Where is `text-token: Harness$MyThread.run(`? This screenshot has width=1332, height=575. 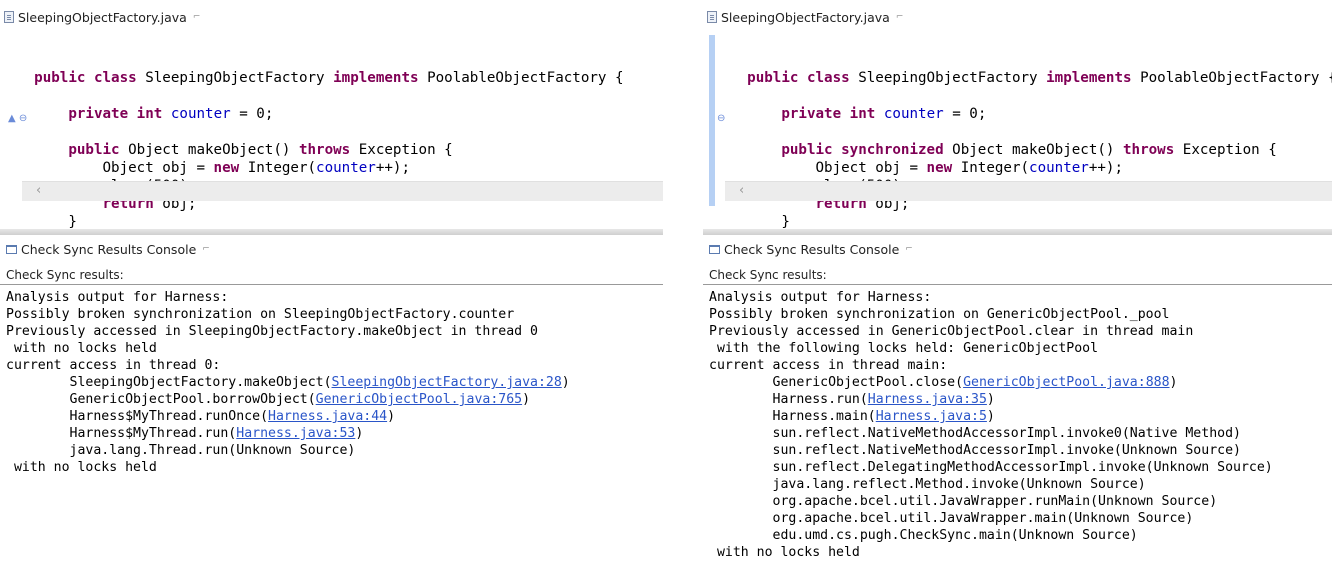
text-token: Harness$MyThread.run( is located at coordinates (121, 433).